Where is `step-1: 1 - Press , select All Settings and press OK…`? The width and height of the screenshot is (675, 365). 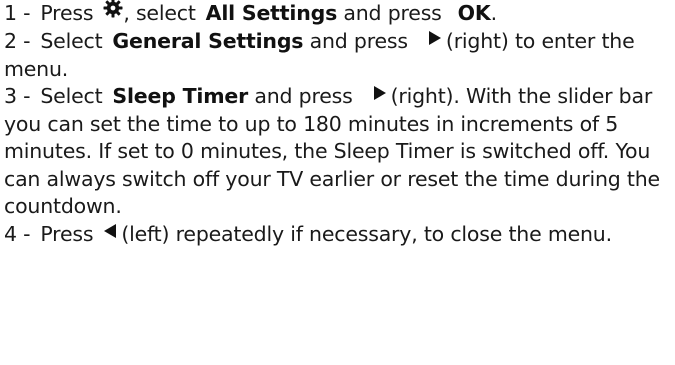 step-1: 1 - Press , select All Settings and press OK… is located at coordinates (338, 14).